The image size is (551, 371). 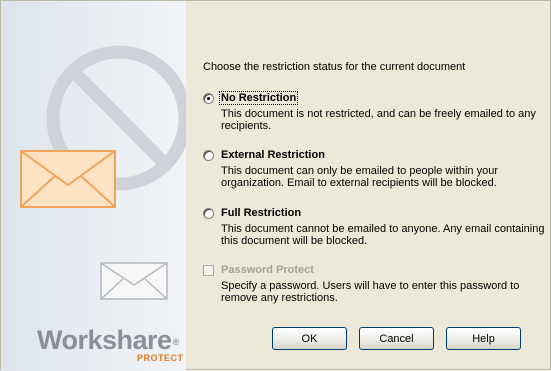 I want to click on no-restriction-label: No Restriction, so click(x=259, y=98).